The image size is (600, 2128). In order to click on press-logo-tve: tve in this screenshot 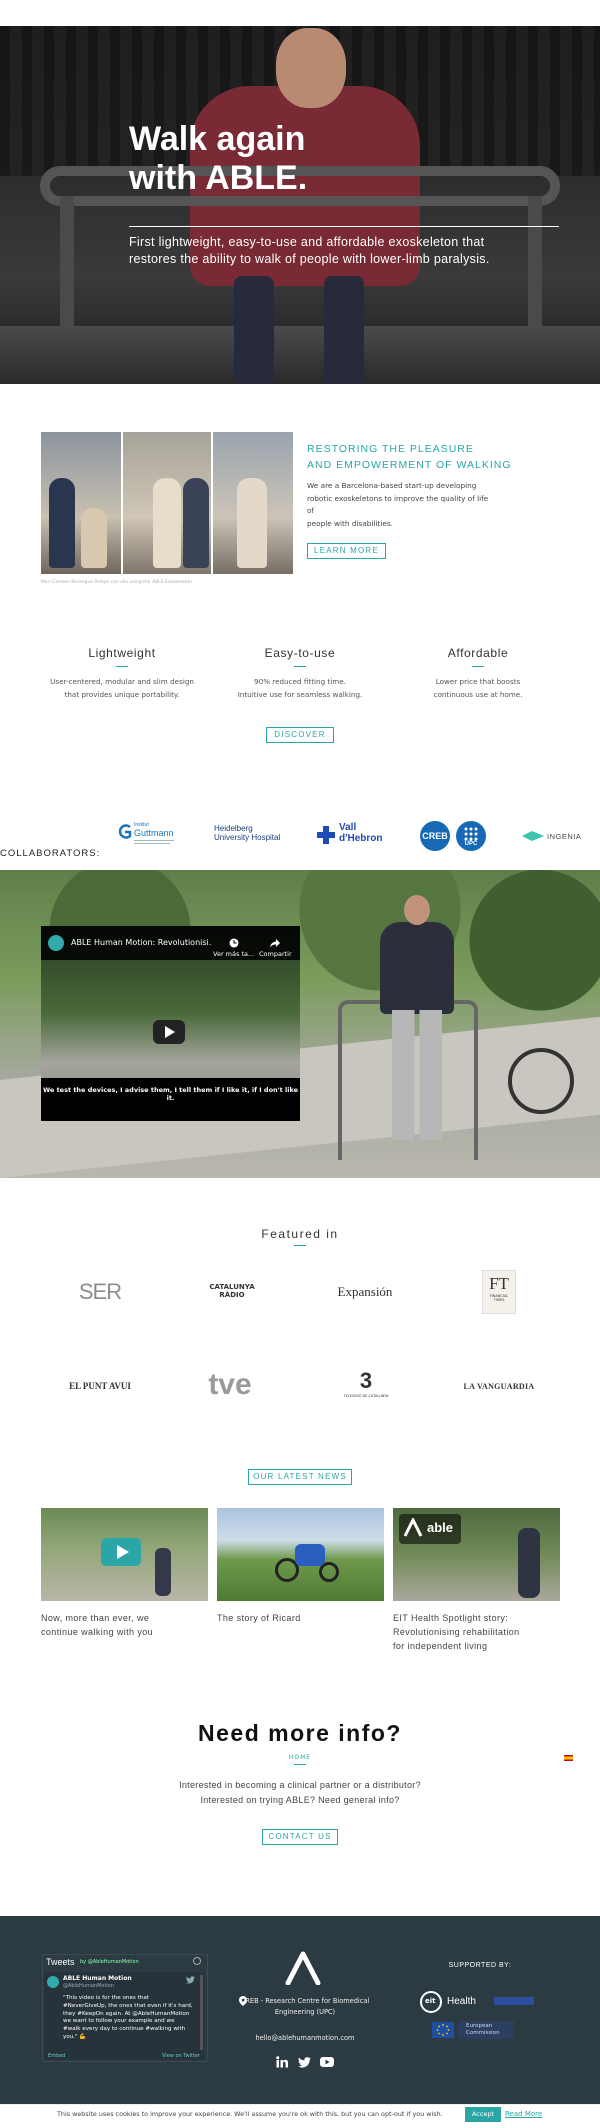, I will do `click(230, 1385)`.